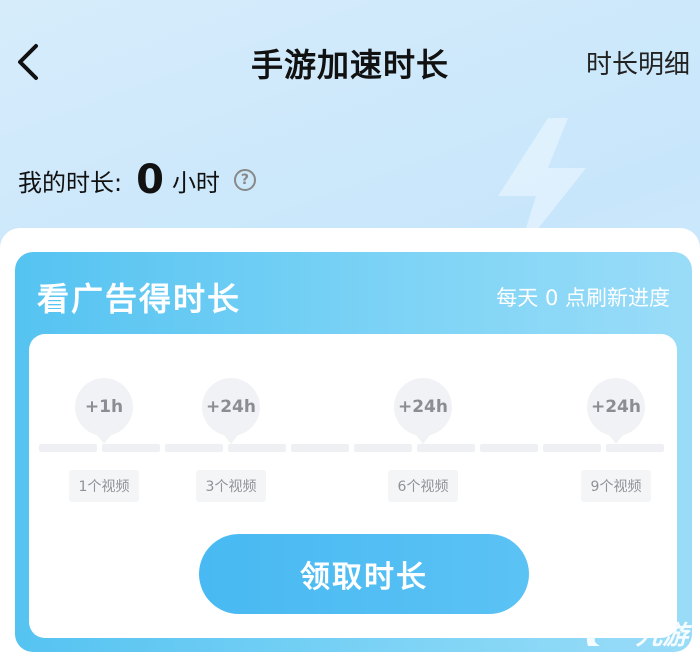  Describe the element at coordinates (150, 180) in the screenshot. I see `my-duration-value: 0` at that location.